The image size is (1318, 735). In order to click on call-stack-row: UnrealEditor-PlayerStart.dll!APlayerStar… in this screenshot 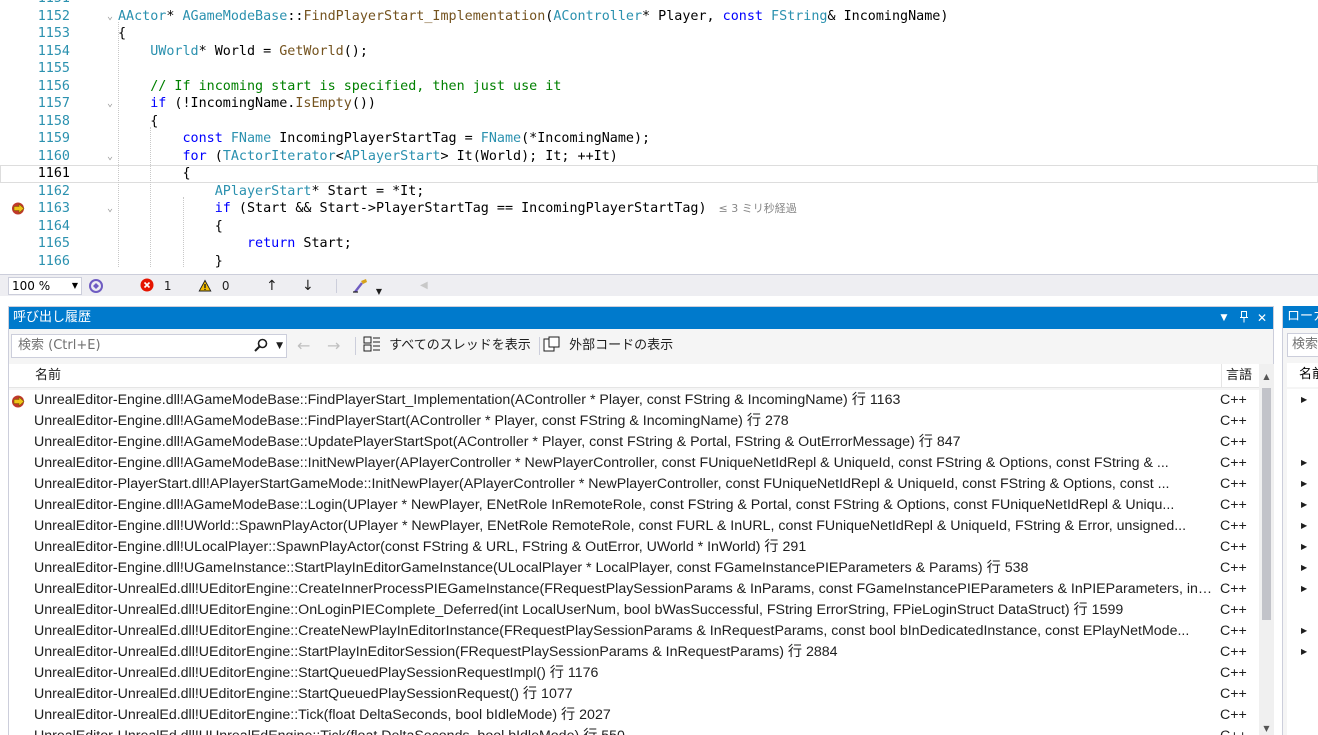, I will do `click(634, 484)`.